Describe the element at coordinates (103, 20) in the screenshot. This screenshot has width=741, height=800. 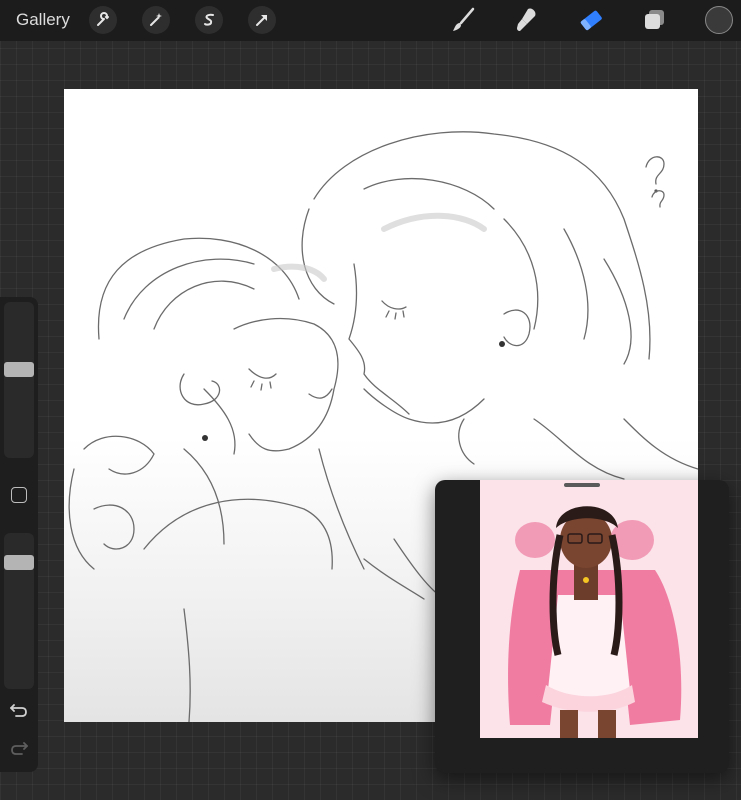
I see `wrench-icon` at that location.